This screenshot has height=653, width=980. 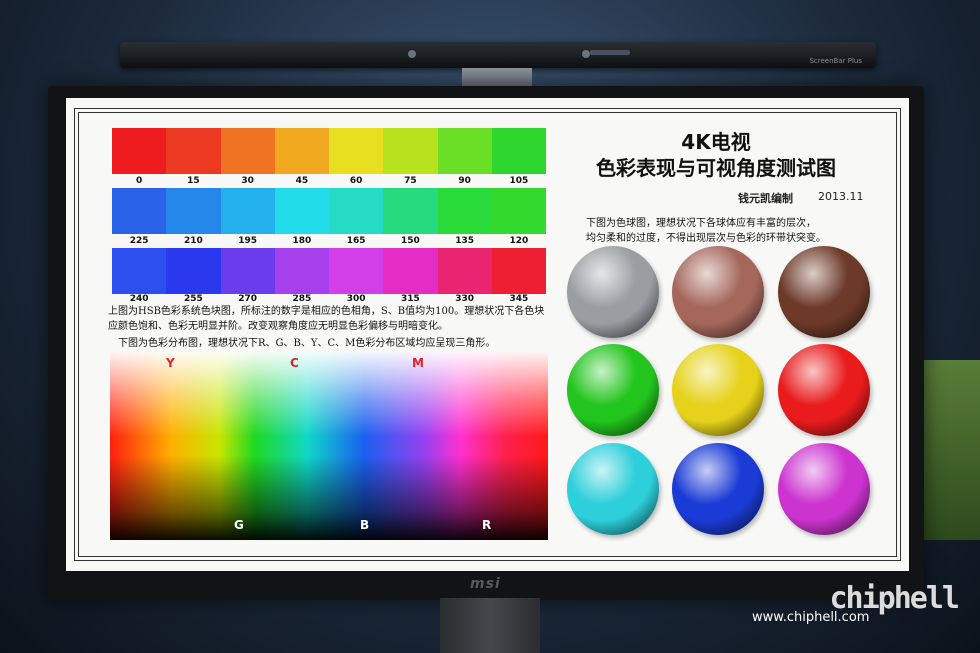 What do you see at coordinates (811, 617) in the screenshot?
I see `site-watermark-url: www.chiphell.com` at bounding box center [811, 617].